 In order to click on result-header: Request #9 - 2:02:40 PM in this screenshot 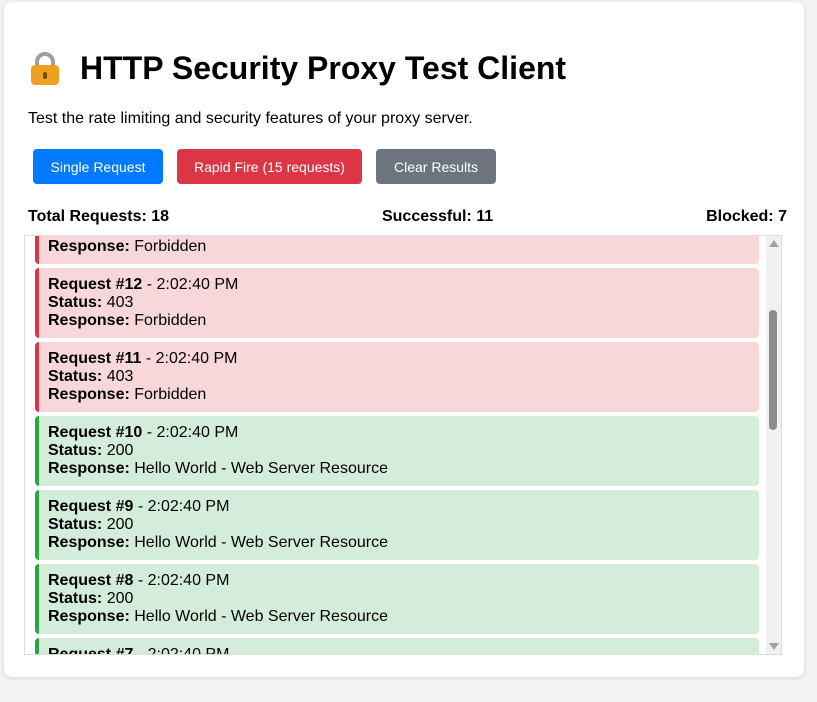, I will do `click(403, 507)`.